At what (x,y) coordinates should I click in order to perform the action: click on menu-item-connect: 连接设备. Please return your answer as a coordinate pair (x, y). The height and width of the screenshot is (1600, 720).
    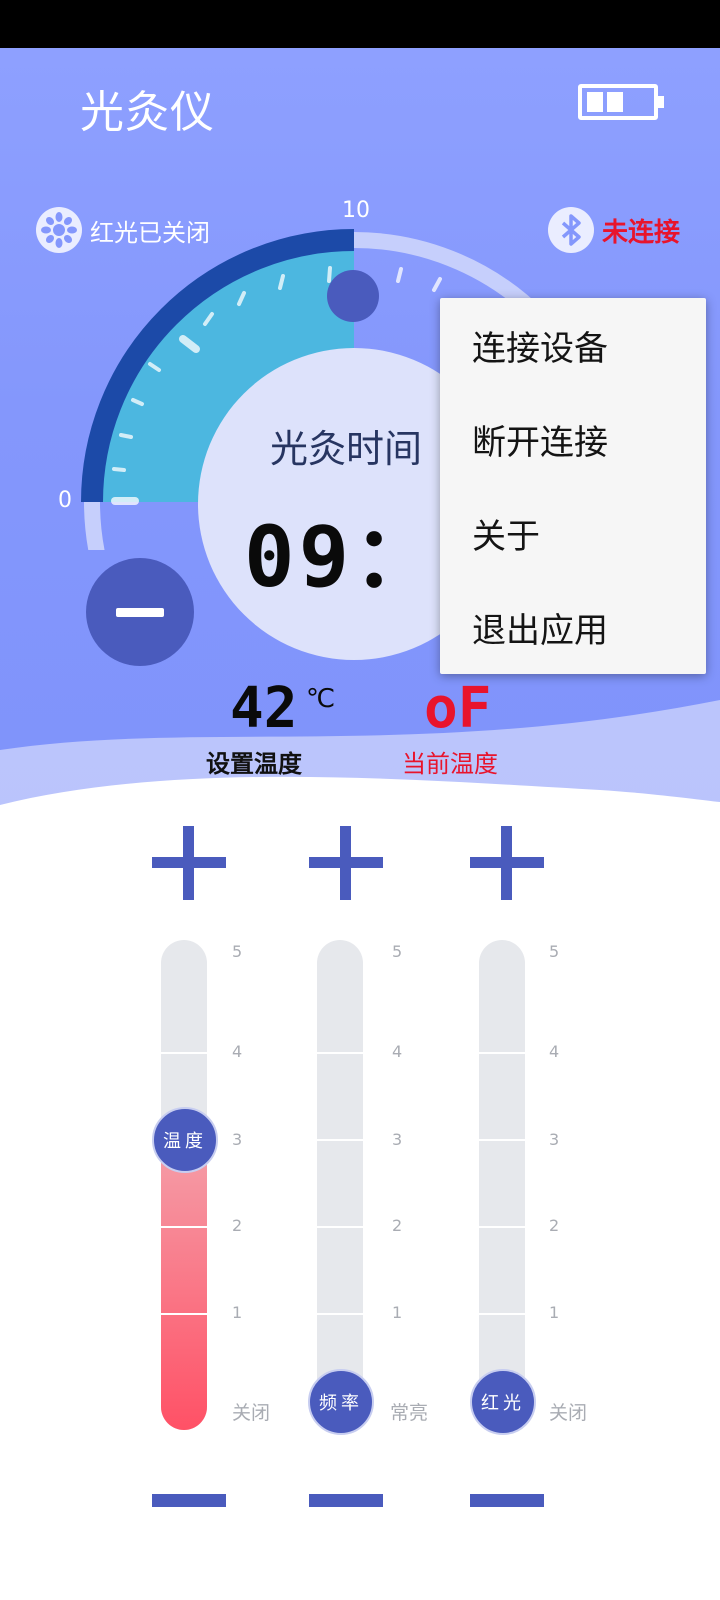
    Looking at the image, I should click on (573, 345).